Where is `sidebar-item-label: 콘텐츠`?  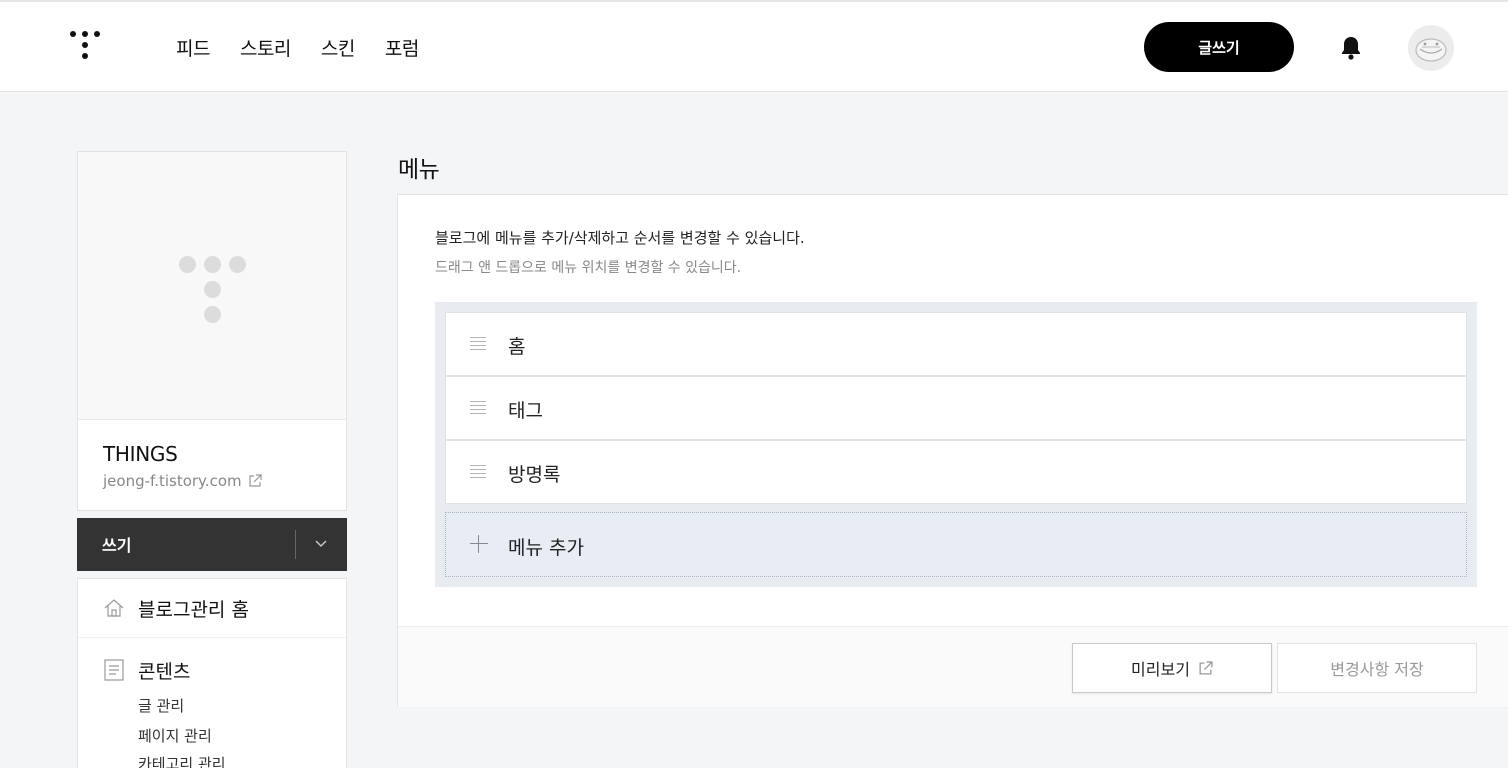 sidebar-item-label: 콘텐츠 is located at coordinates (164, 670).